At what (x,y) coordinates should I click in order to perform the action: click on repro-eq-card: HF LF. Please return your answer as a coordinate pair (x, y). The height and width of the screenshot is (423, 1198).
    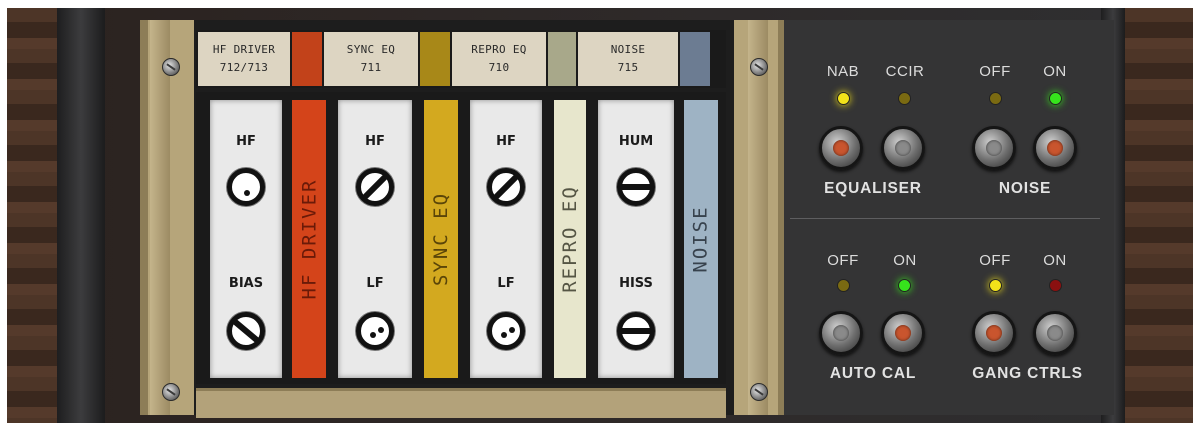
    Looking at the image, I should click on (506, 239).